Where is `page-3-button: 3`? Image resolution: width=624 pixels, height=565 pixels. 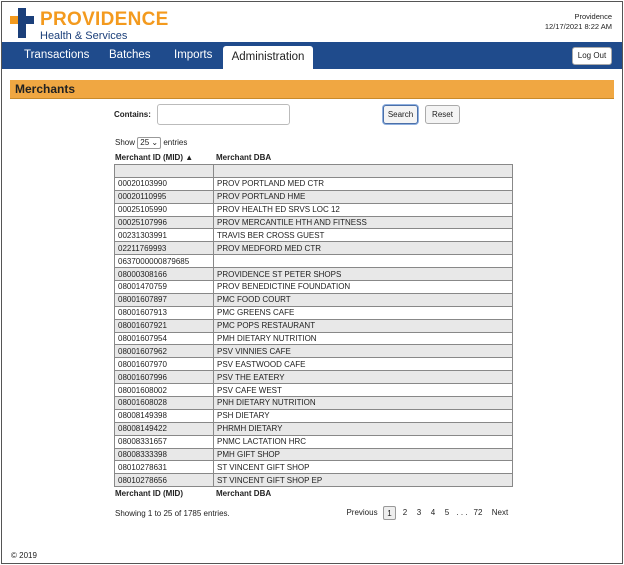
page-3-button: 3 is located at coordinates (419, 513).